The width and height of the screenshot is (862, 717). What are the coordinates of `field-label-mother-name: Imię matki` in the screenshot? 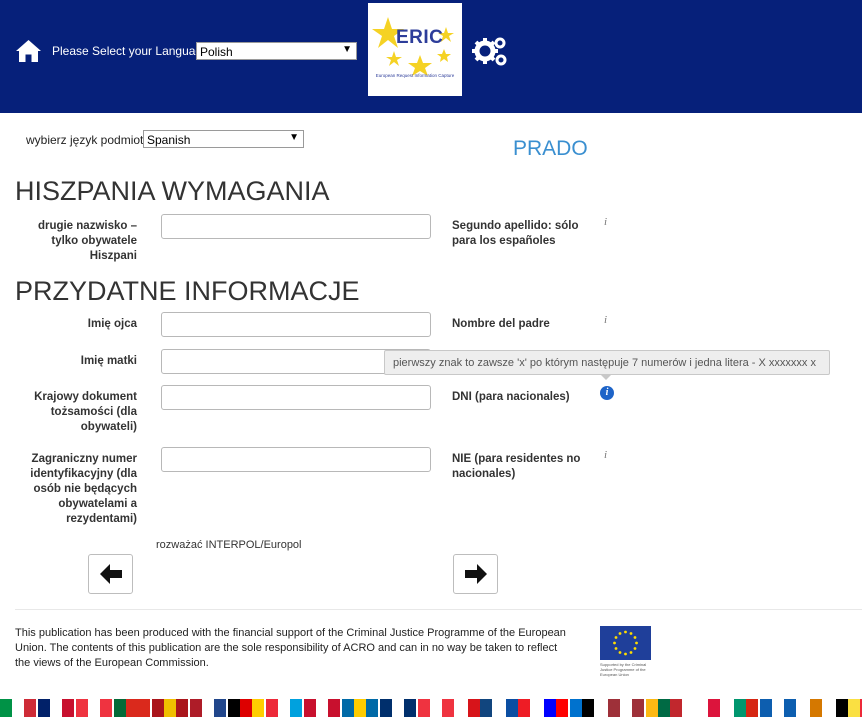 It's located at (108, 361).